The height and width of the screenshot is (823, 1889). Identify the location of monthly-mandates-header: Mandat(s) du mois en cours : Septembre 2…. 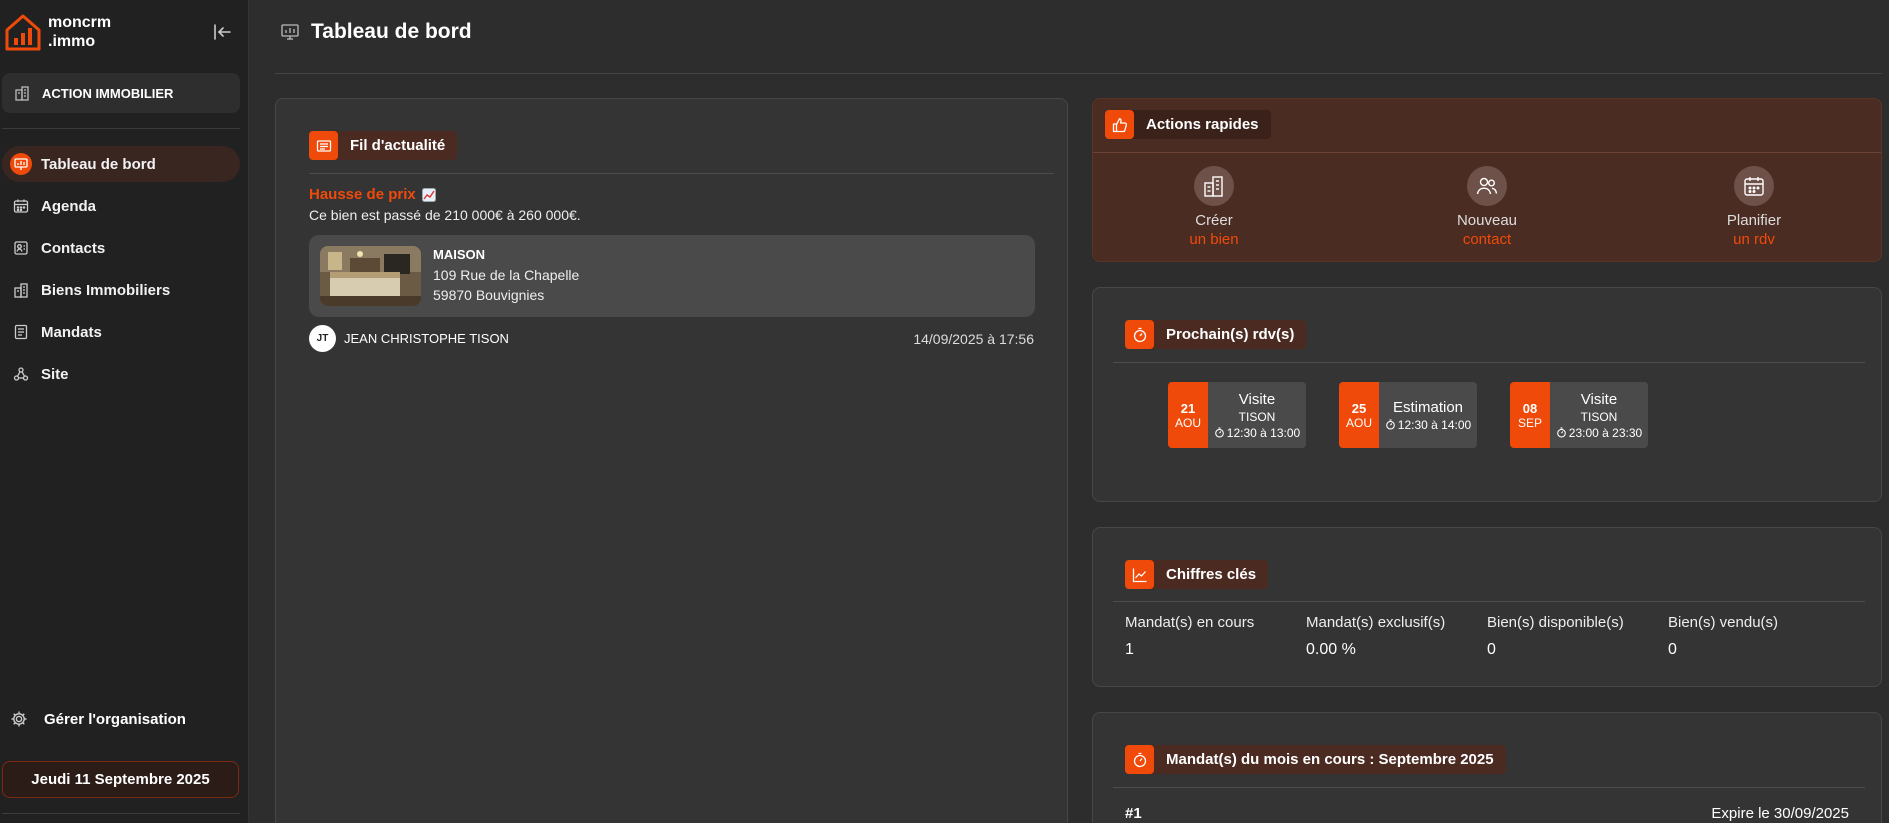
(1315, 759).